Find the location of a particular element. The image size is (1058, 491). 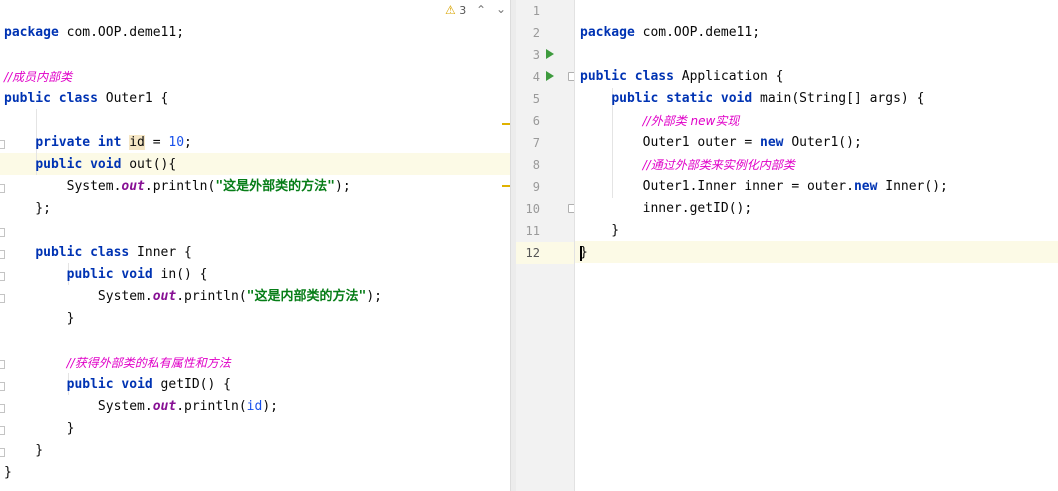

code-line: inner.getID(); is located at coordinates (666, 208).